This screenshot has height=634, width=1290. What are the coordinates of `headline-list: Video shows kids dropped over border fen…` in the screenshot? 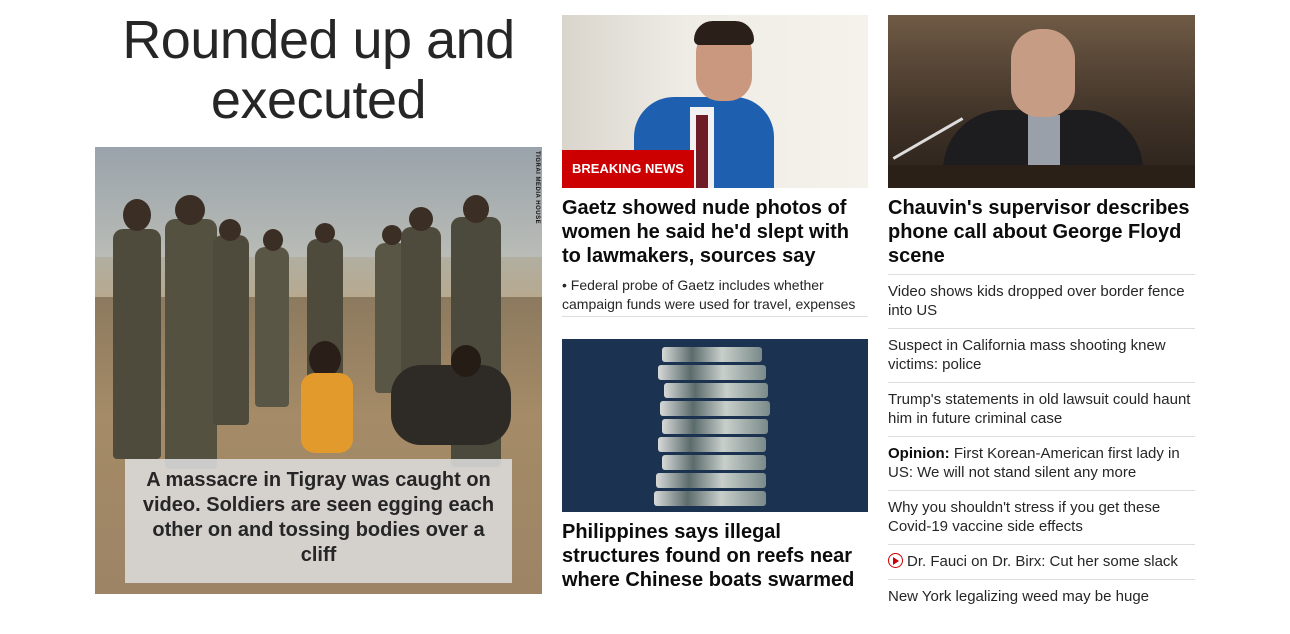 It's located at (1041, 444).